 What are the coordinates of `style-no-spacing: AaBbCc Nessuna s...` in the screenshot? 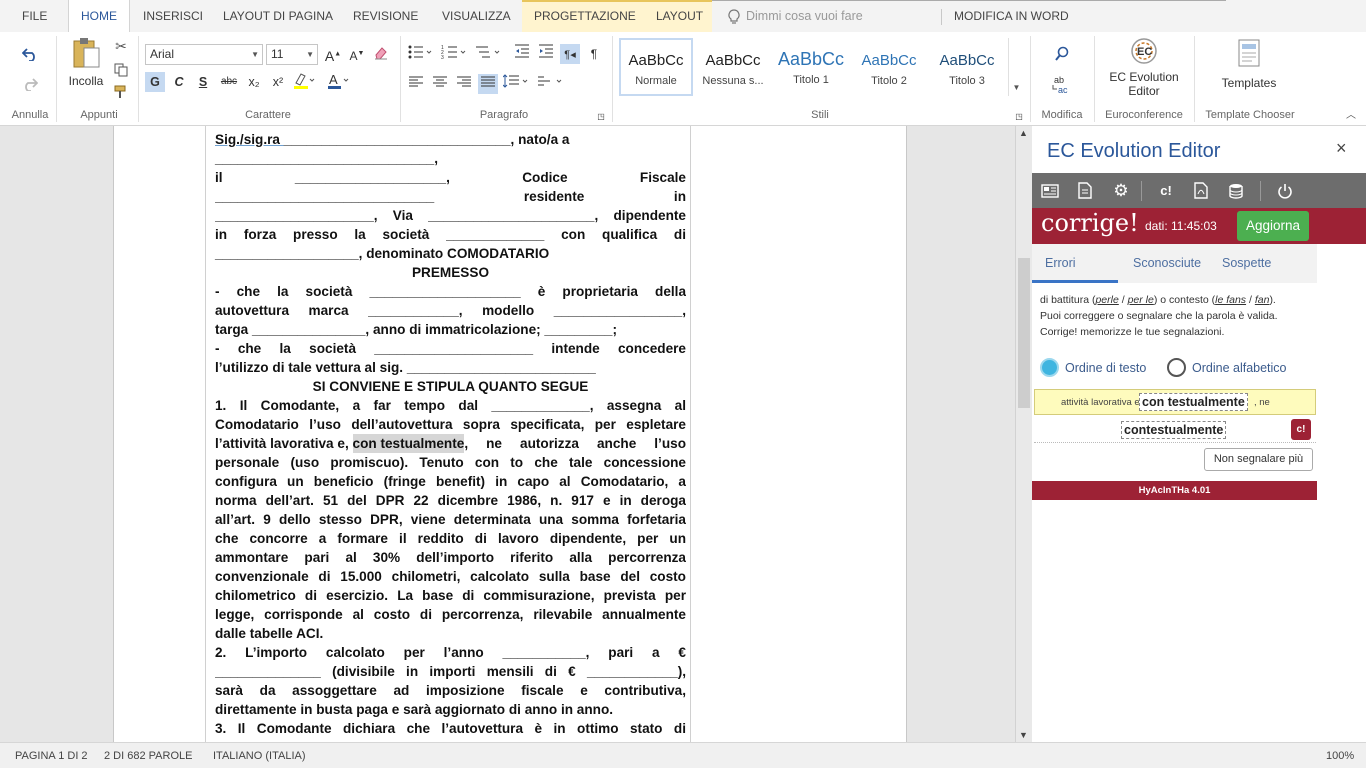 It's located at (733, 67).